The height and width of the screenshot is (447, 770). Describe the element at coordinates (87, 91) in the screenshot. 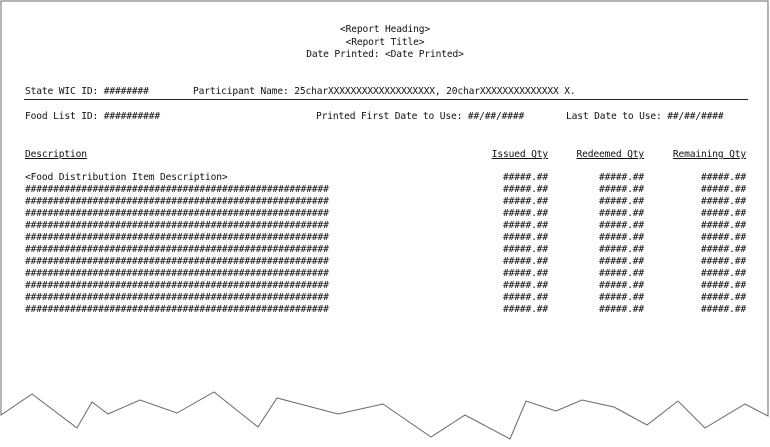

I see `state-wic-id: State WIC ID: ########` at that location.